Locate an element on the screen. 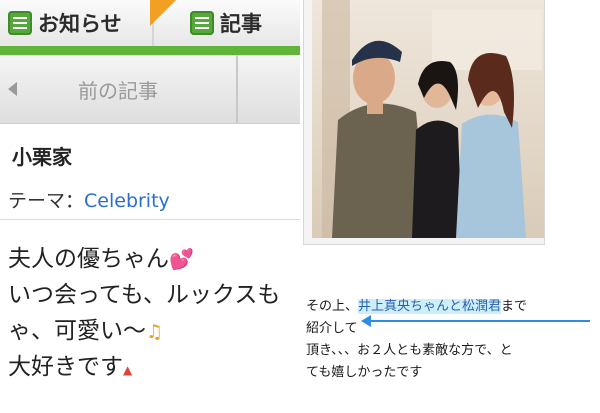 The image size is (600, 413). body-line-1: 夫人の優ちゃん💕 is located at coordinates (101, 256).